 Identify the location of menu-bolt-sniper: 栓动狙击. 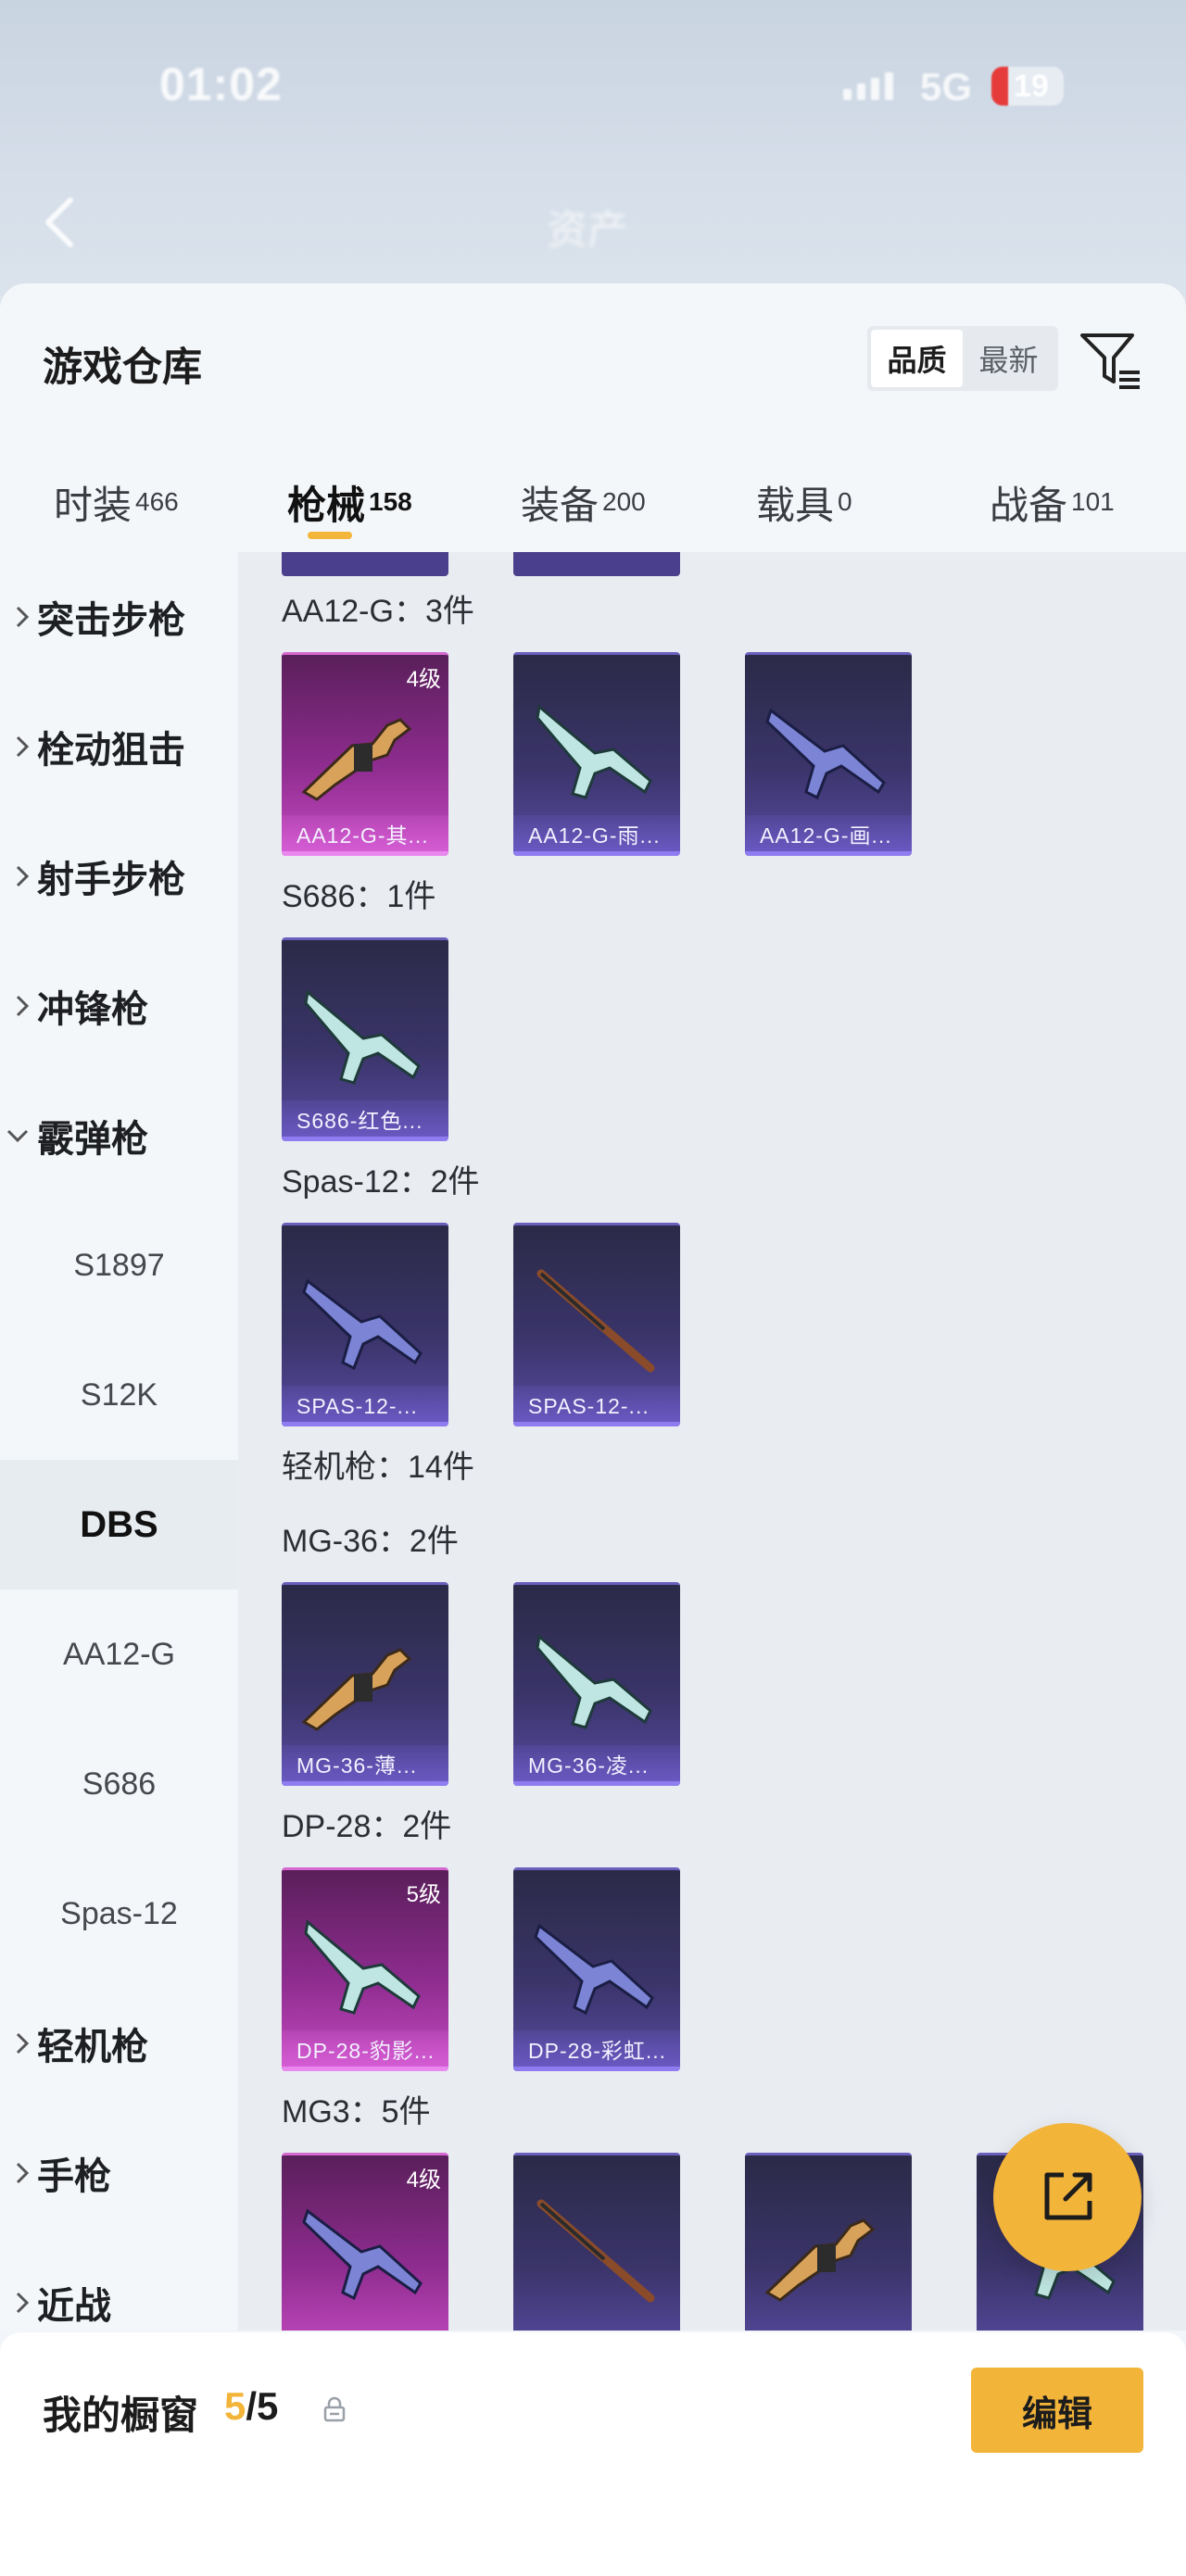
(119, 746).